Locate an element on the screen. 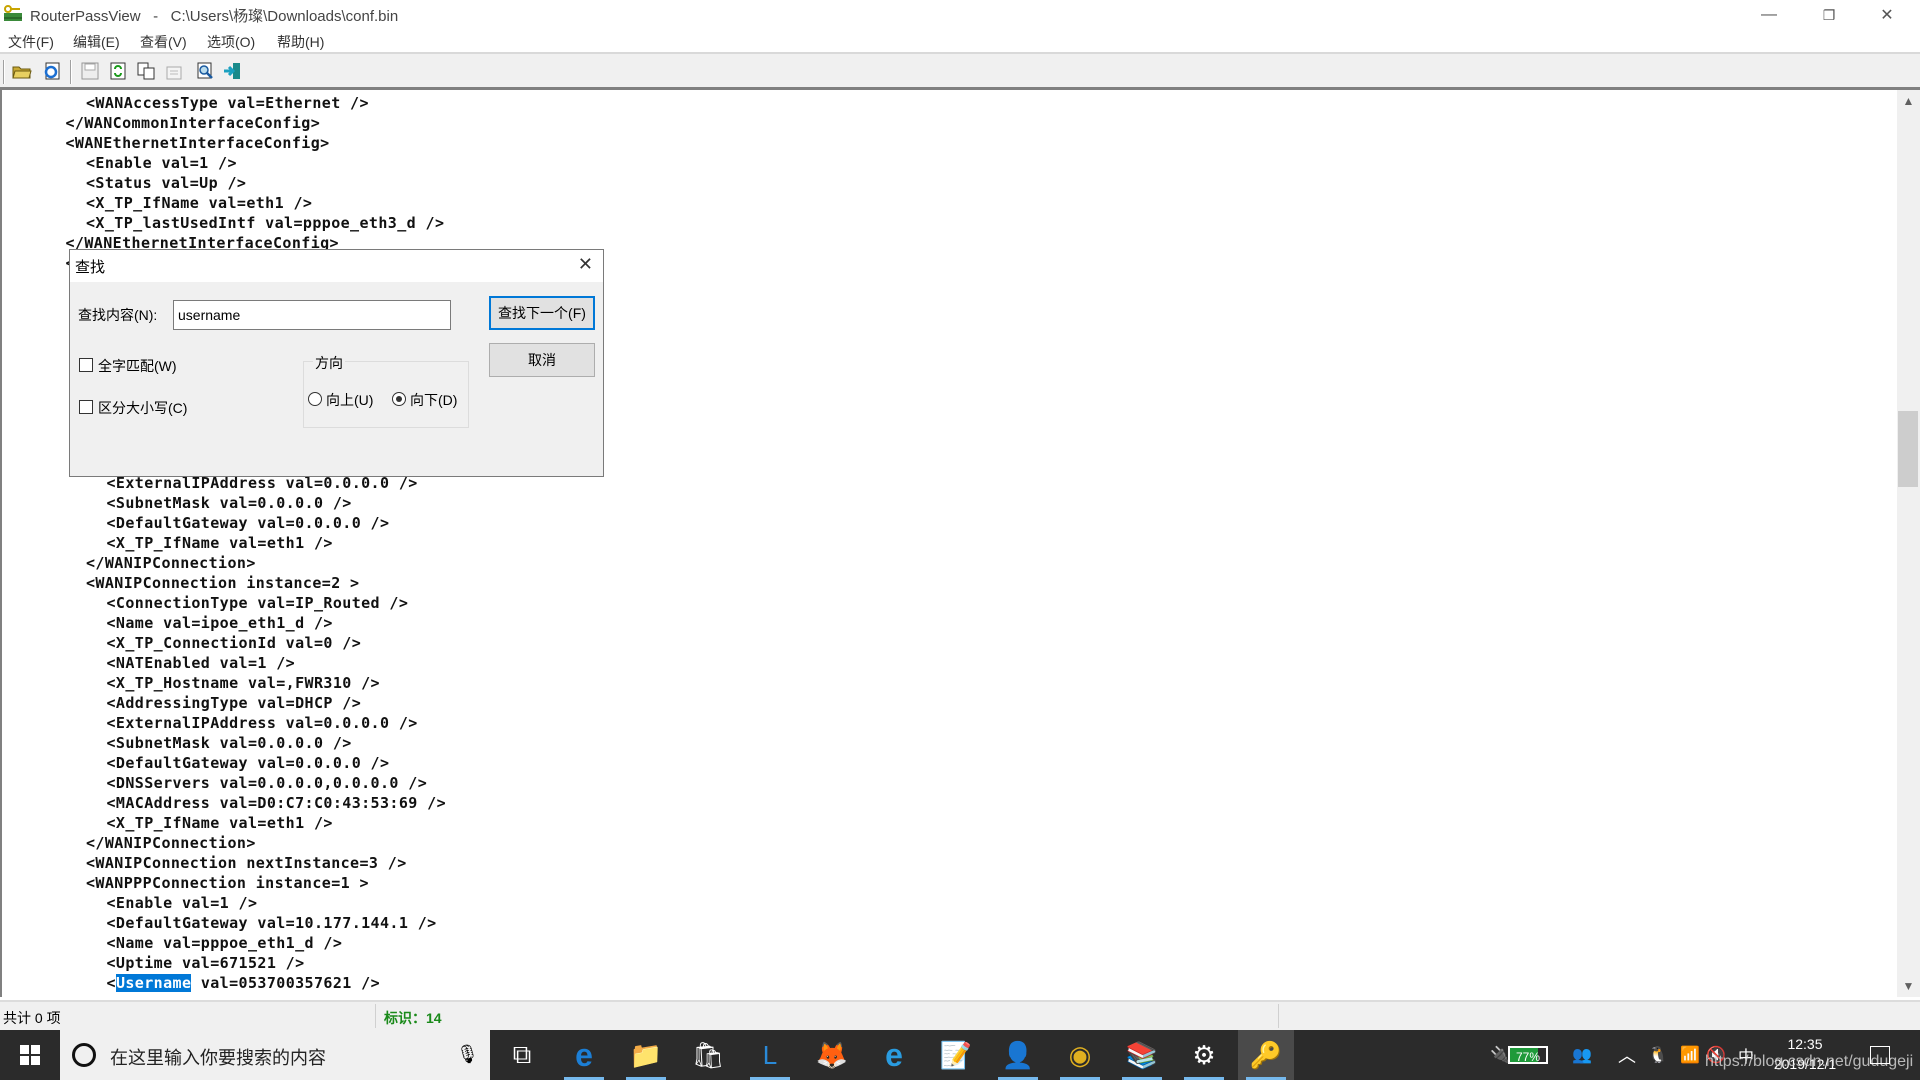  cancel-button: 取消 is located at coordinates (542, 360).